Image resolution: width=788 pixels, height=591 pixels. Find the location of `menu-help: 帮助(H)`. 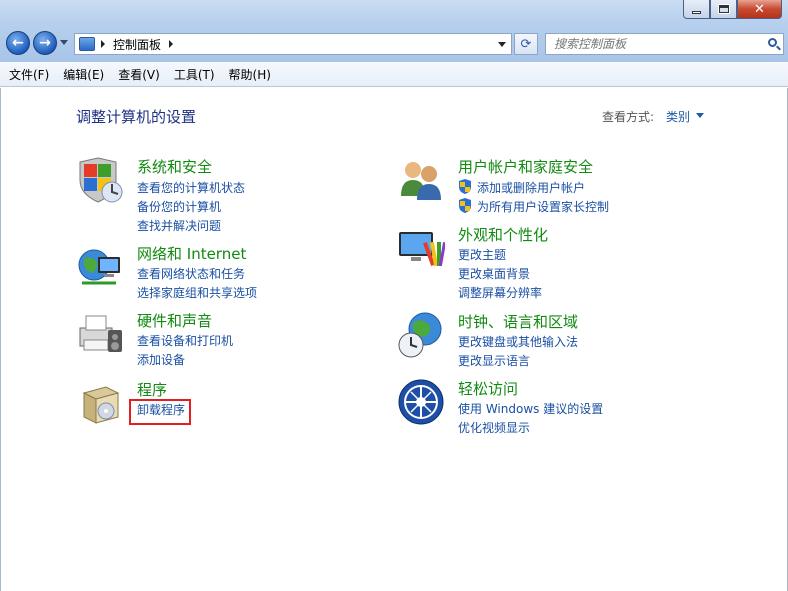

menu-help: 帮助(H) is located at coordinates (250, 74).